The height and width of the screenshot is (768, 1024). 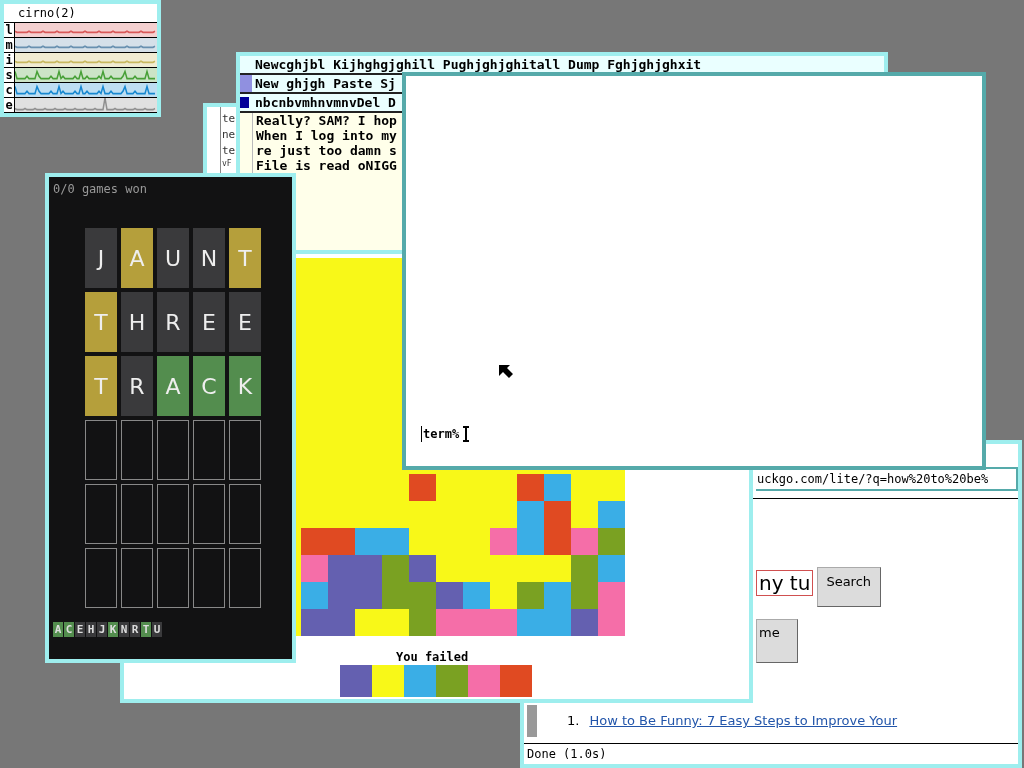 What do you see at coordinates (157, 629) in the screenshot?
I see `letter-key: U` at bounding box center [157, 629].